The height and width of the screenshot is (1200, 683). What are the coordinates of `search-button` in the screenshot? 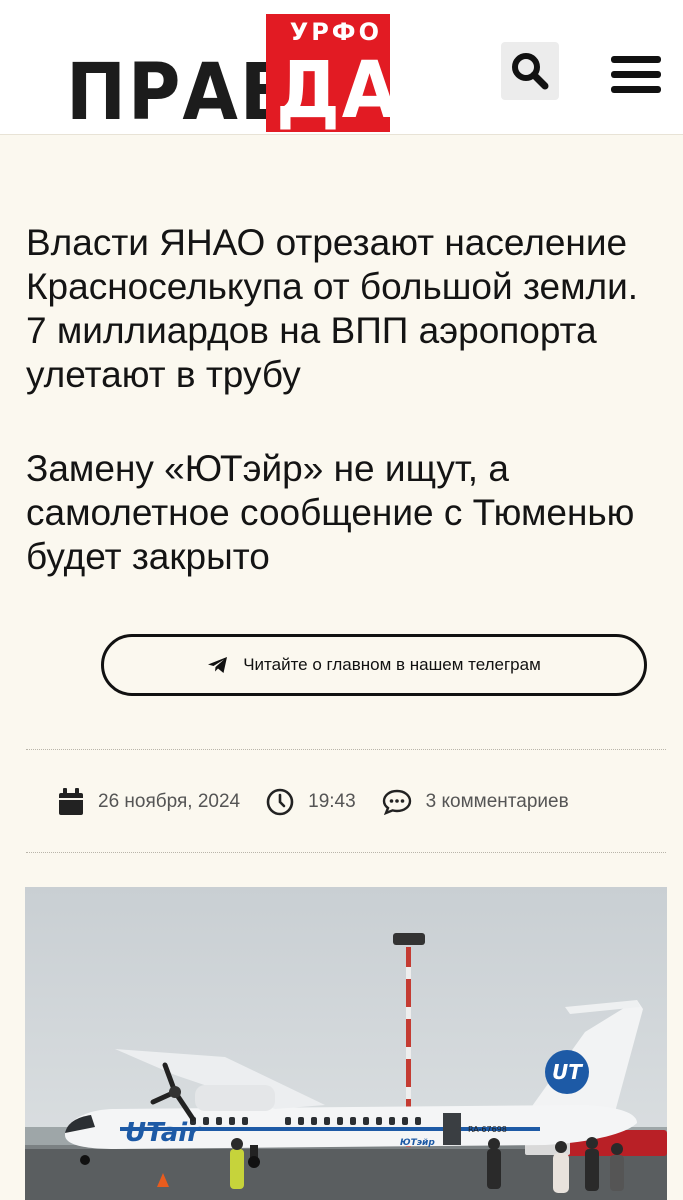 It's located at (530, 71).